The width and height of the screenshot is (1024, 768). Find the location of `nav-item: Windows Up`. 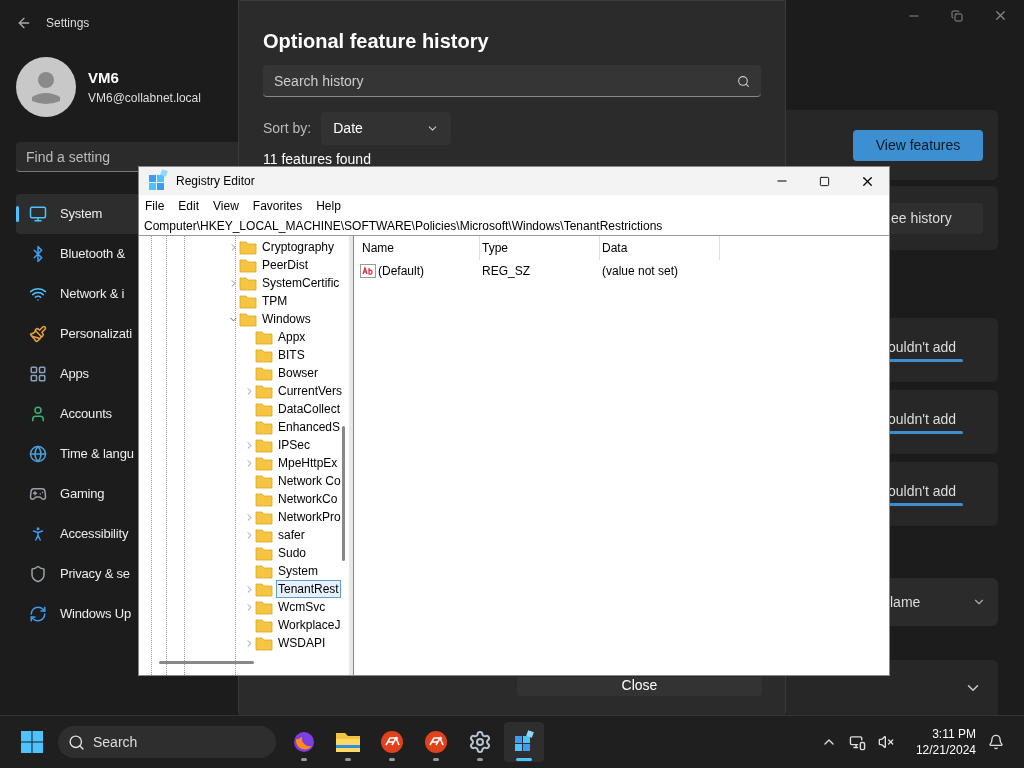

nav-item: Windows Up is located at coordinates (77, 614).